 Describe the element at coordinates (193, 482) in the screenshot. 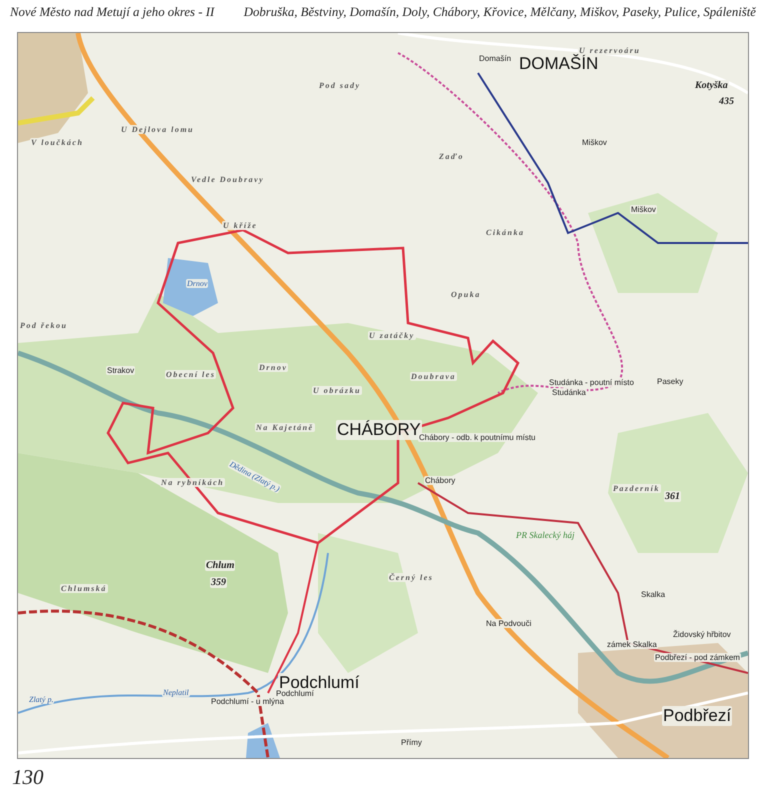

I see `place-label: Na rybníkách` at that location.